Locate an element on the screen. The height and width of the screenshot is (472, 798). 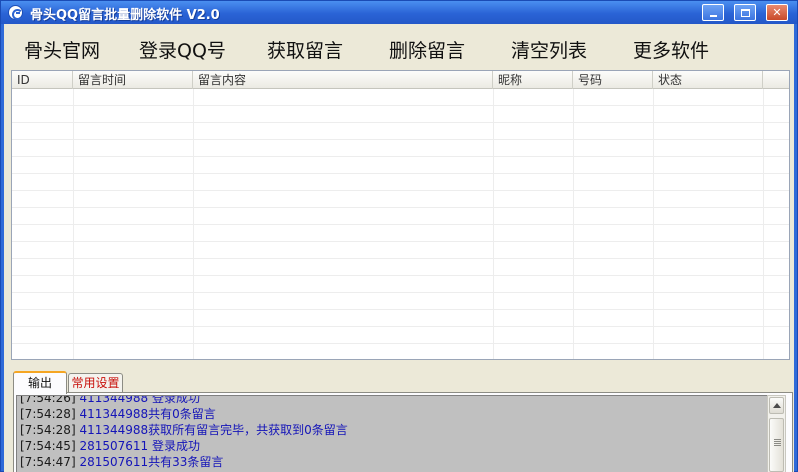
scroll-thumb is located at coordinates (776, 445).